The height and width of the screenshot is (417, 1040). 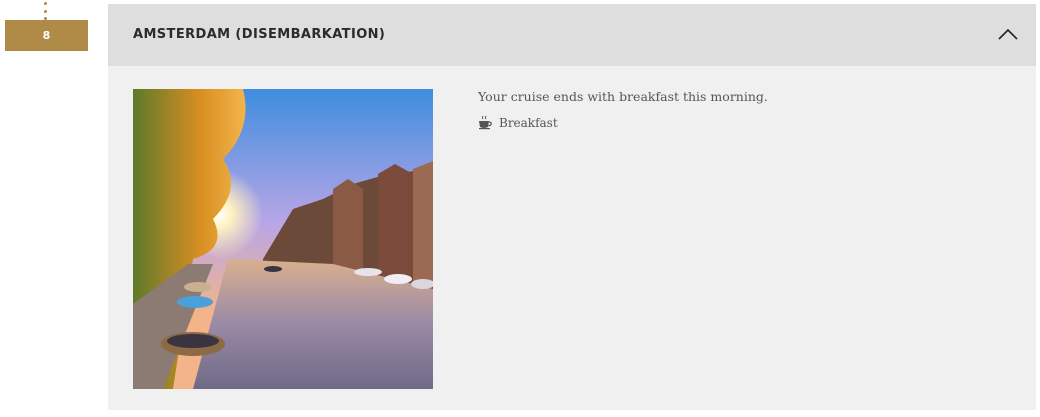 I want to click on timeline-connector, so click(x=46, y=11).